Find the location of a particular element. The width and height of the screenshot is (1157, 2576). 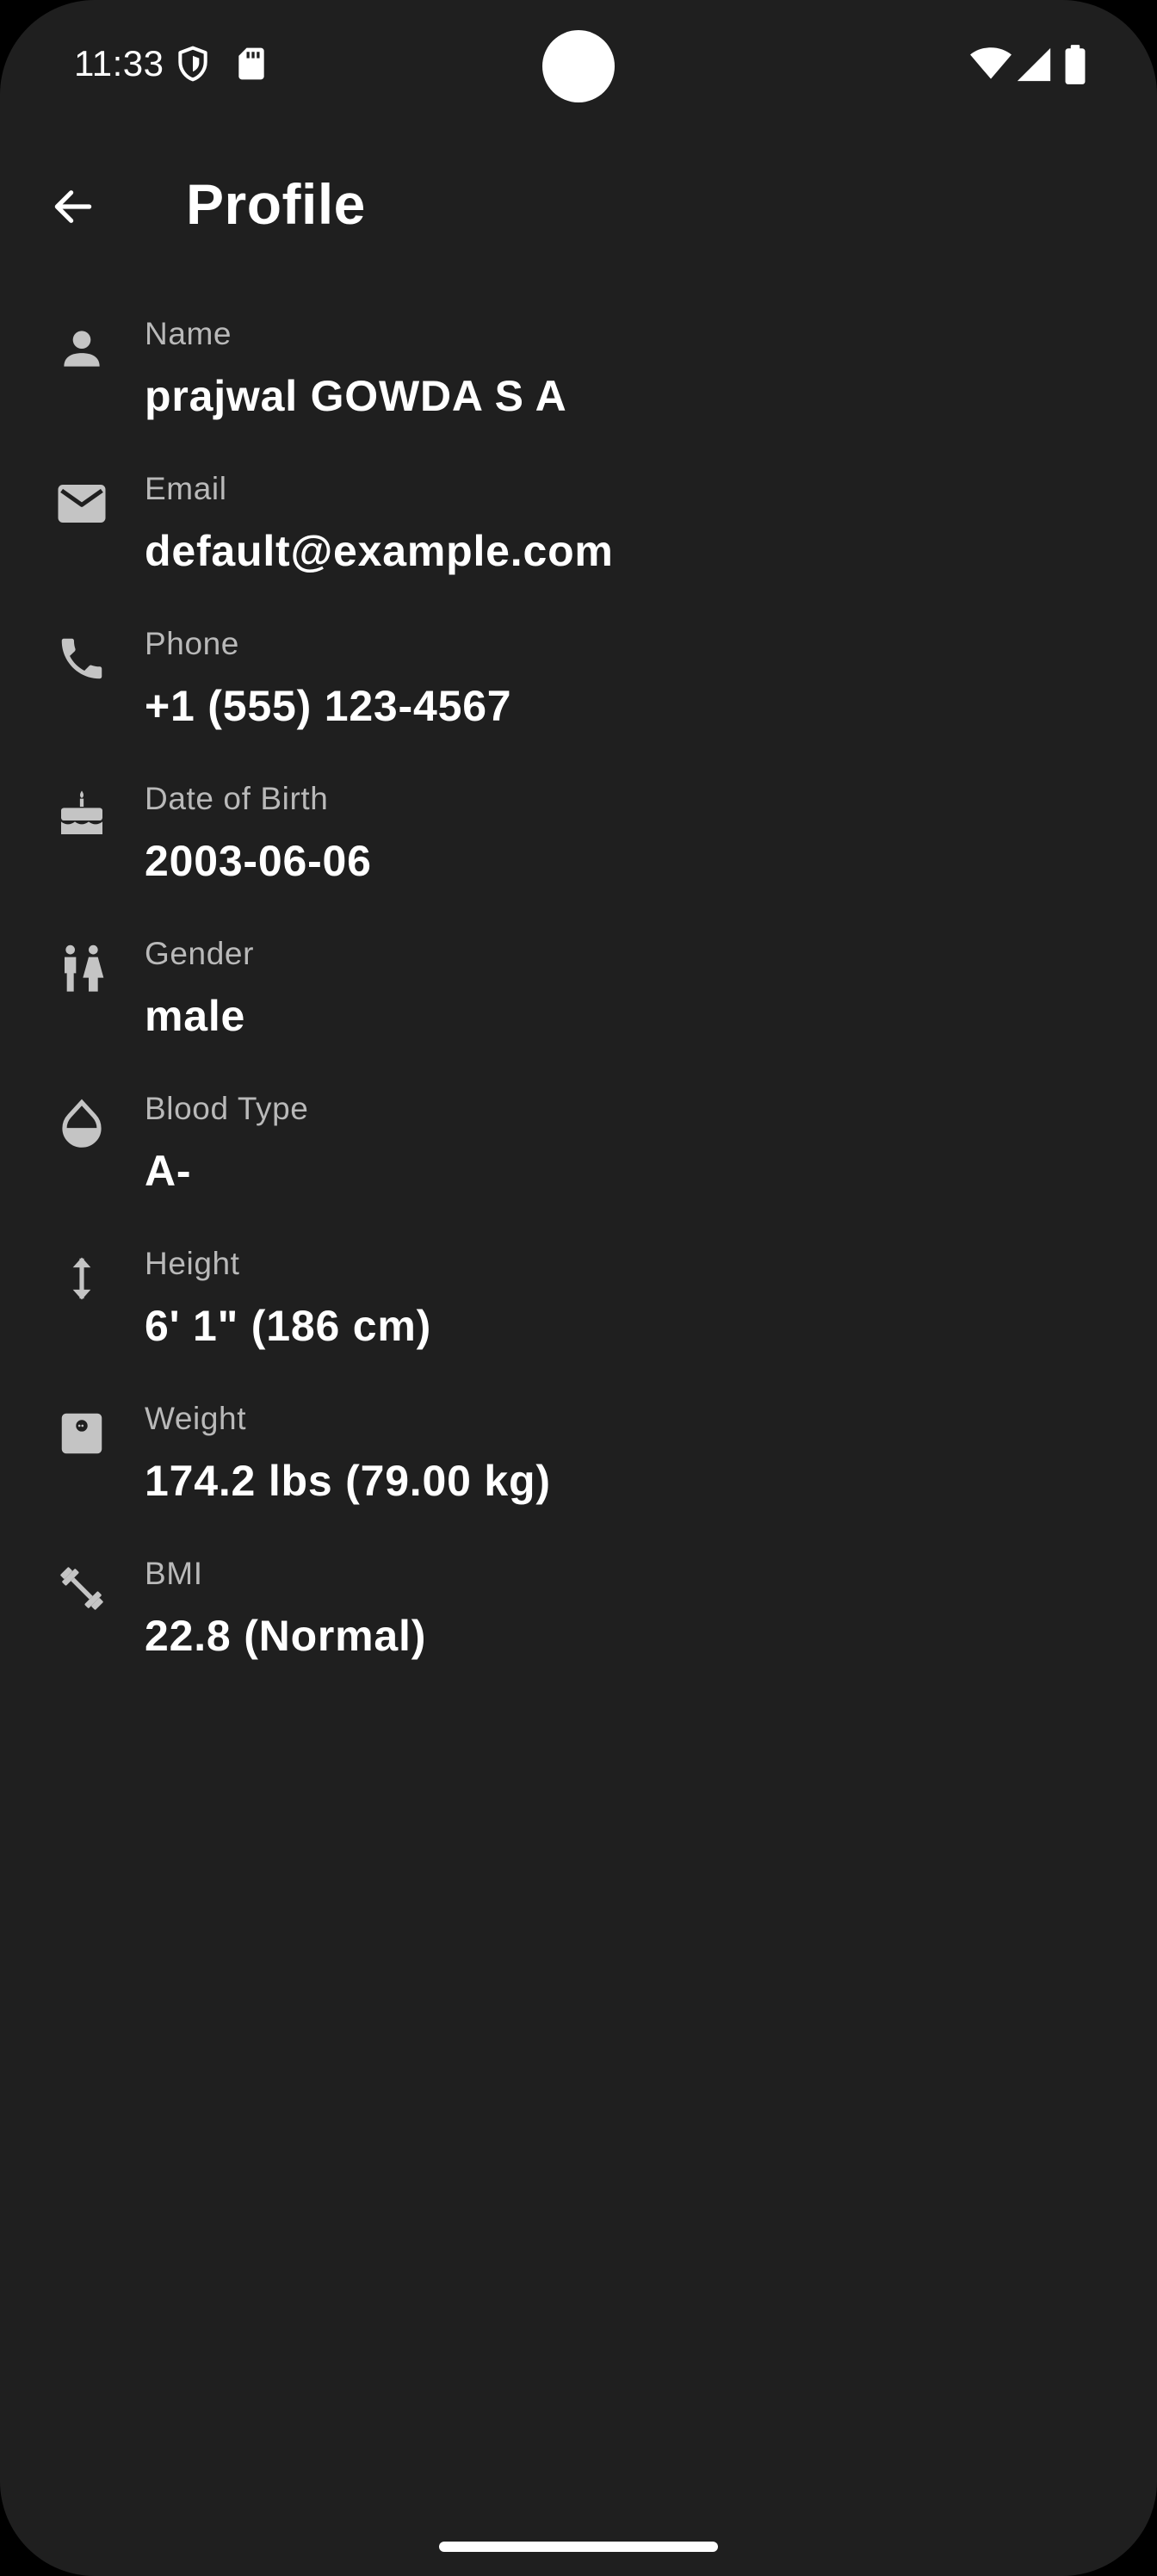

wifi-icon is located at coordinates (991, 64).